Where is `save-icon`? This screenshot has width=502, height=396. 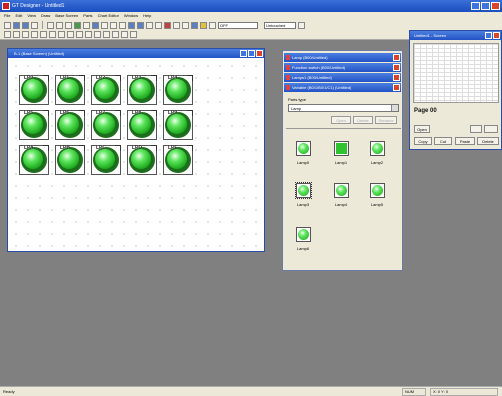
save-icon is located at coordinates (25, 25).